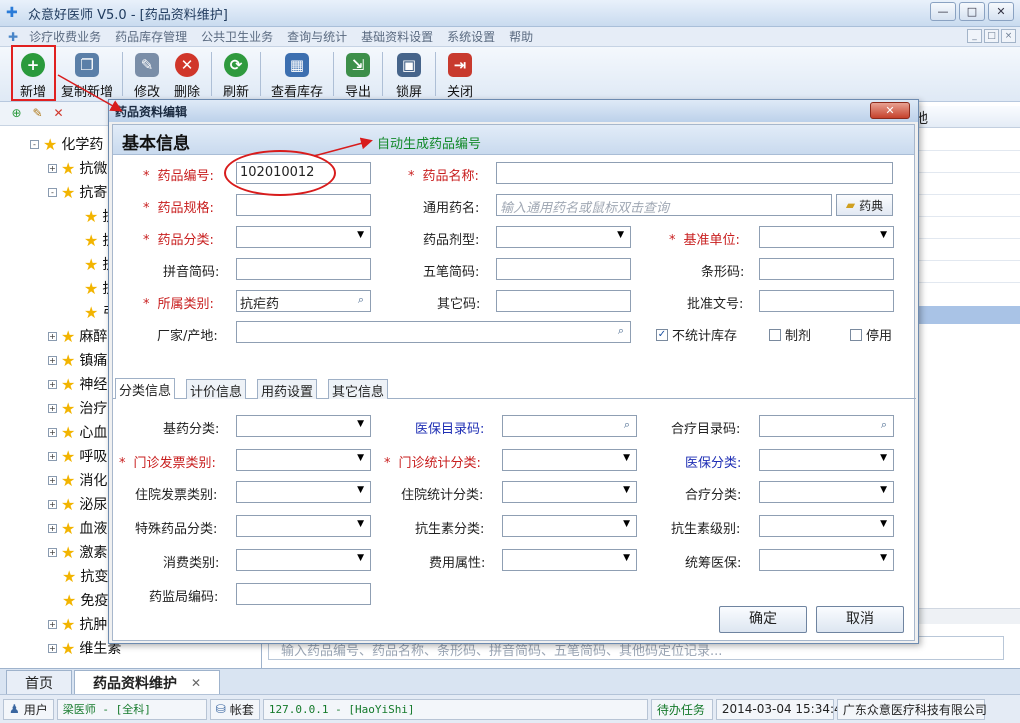 This screenshot has width=1020, height=723. Describe the element at coordinates (303, 301) in the screenshot. I see `belong-class-field: 抗疟药 ⌕` at that location.